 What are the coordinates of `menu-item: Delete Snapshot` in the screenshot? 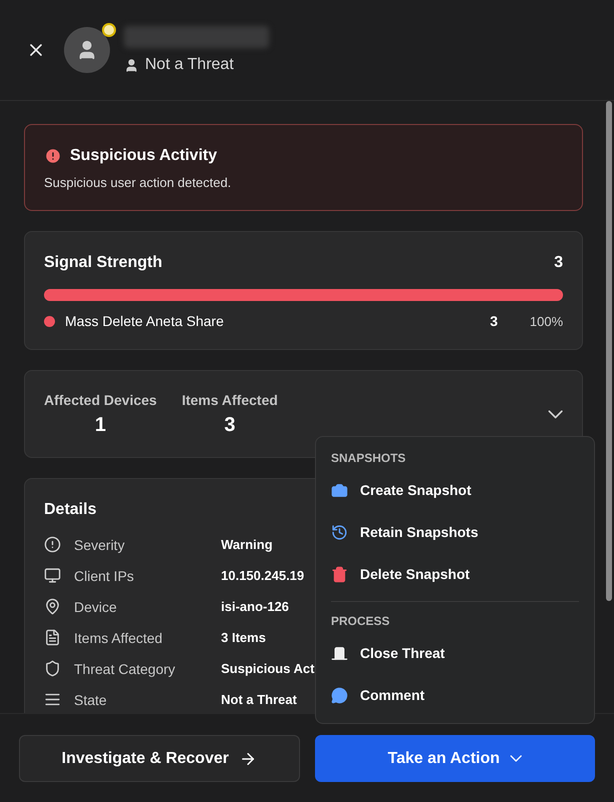 It's located at (455, 574).